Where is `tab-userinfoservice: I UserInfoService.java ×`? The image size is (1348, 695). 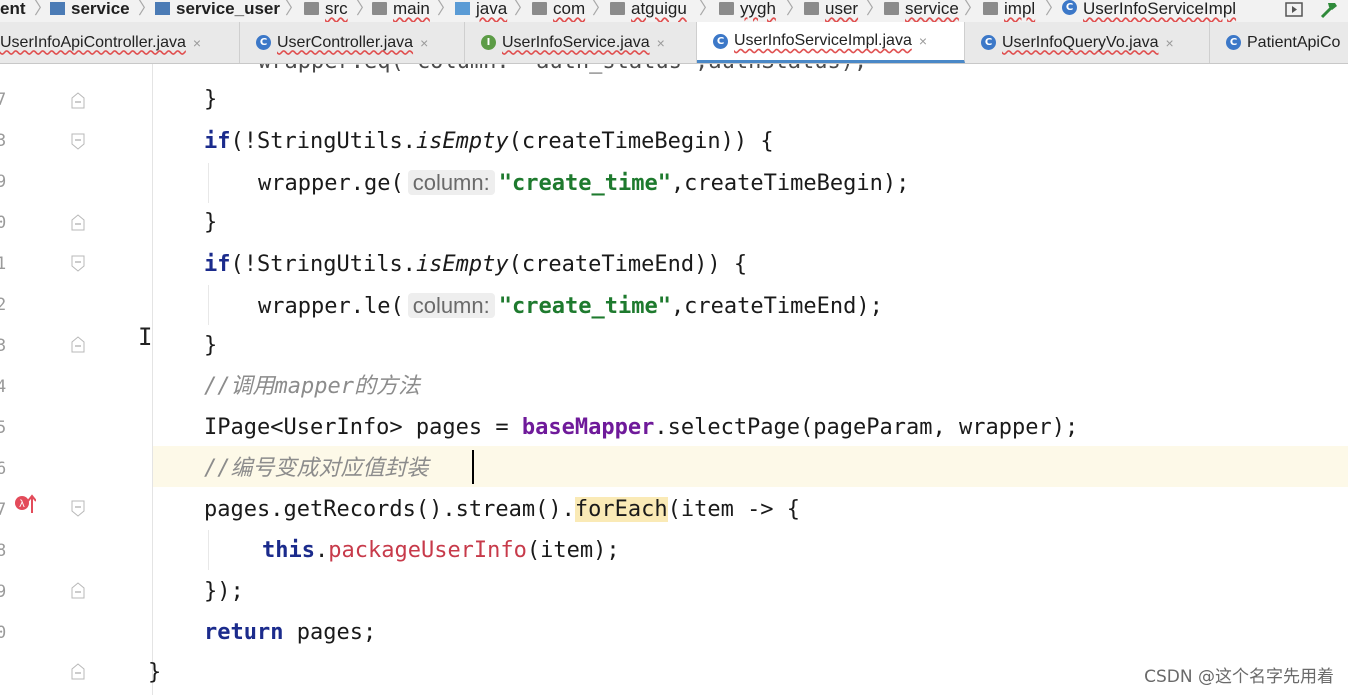
tab-userinfoservice: I UserInfoService.java × is located at coordinates (581, 42).